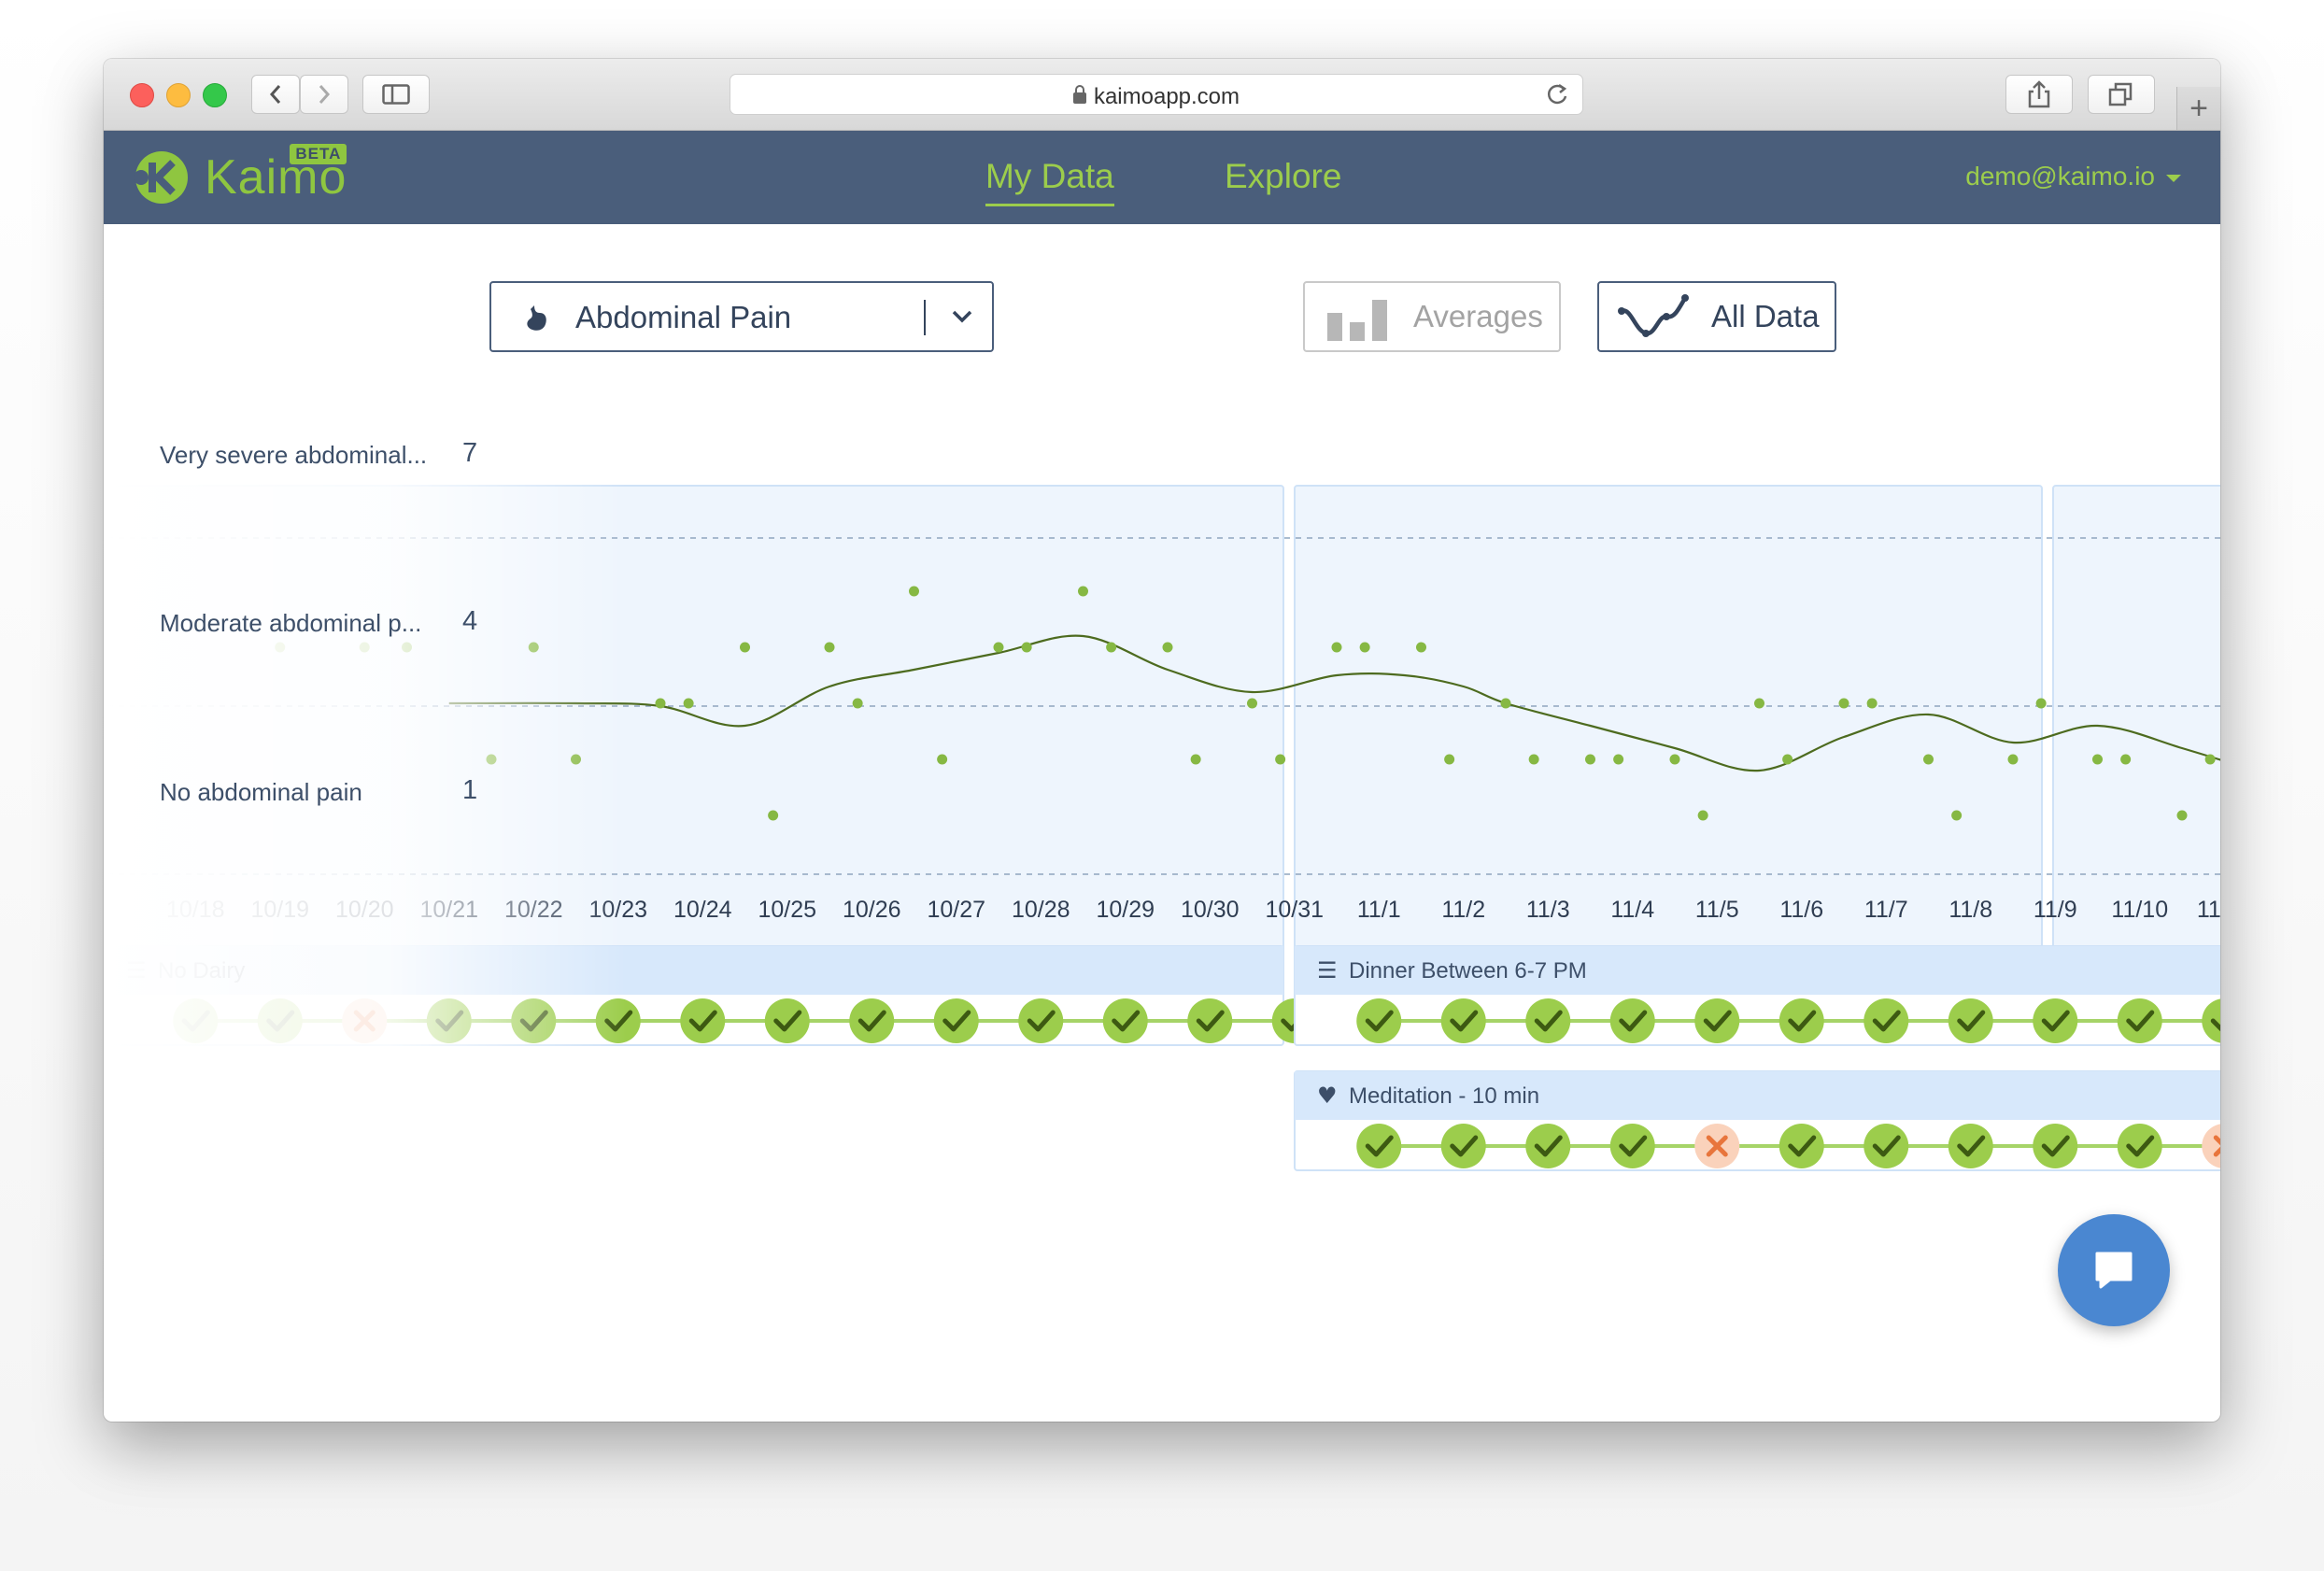 The height and width of the screenshot is (1571, 2324). Describe the element at coordinates (1444, 1096) in the screenshot. I see `habit-name: Meditation - 10 min` at that location.